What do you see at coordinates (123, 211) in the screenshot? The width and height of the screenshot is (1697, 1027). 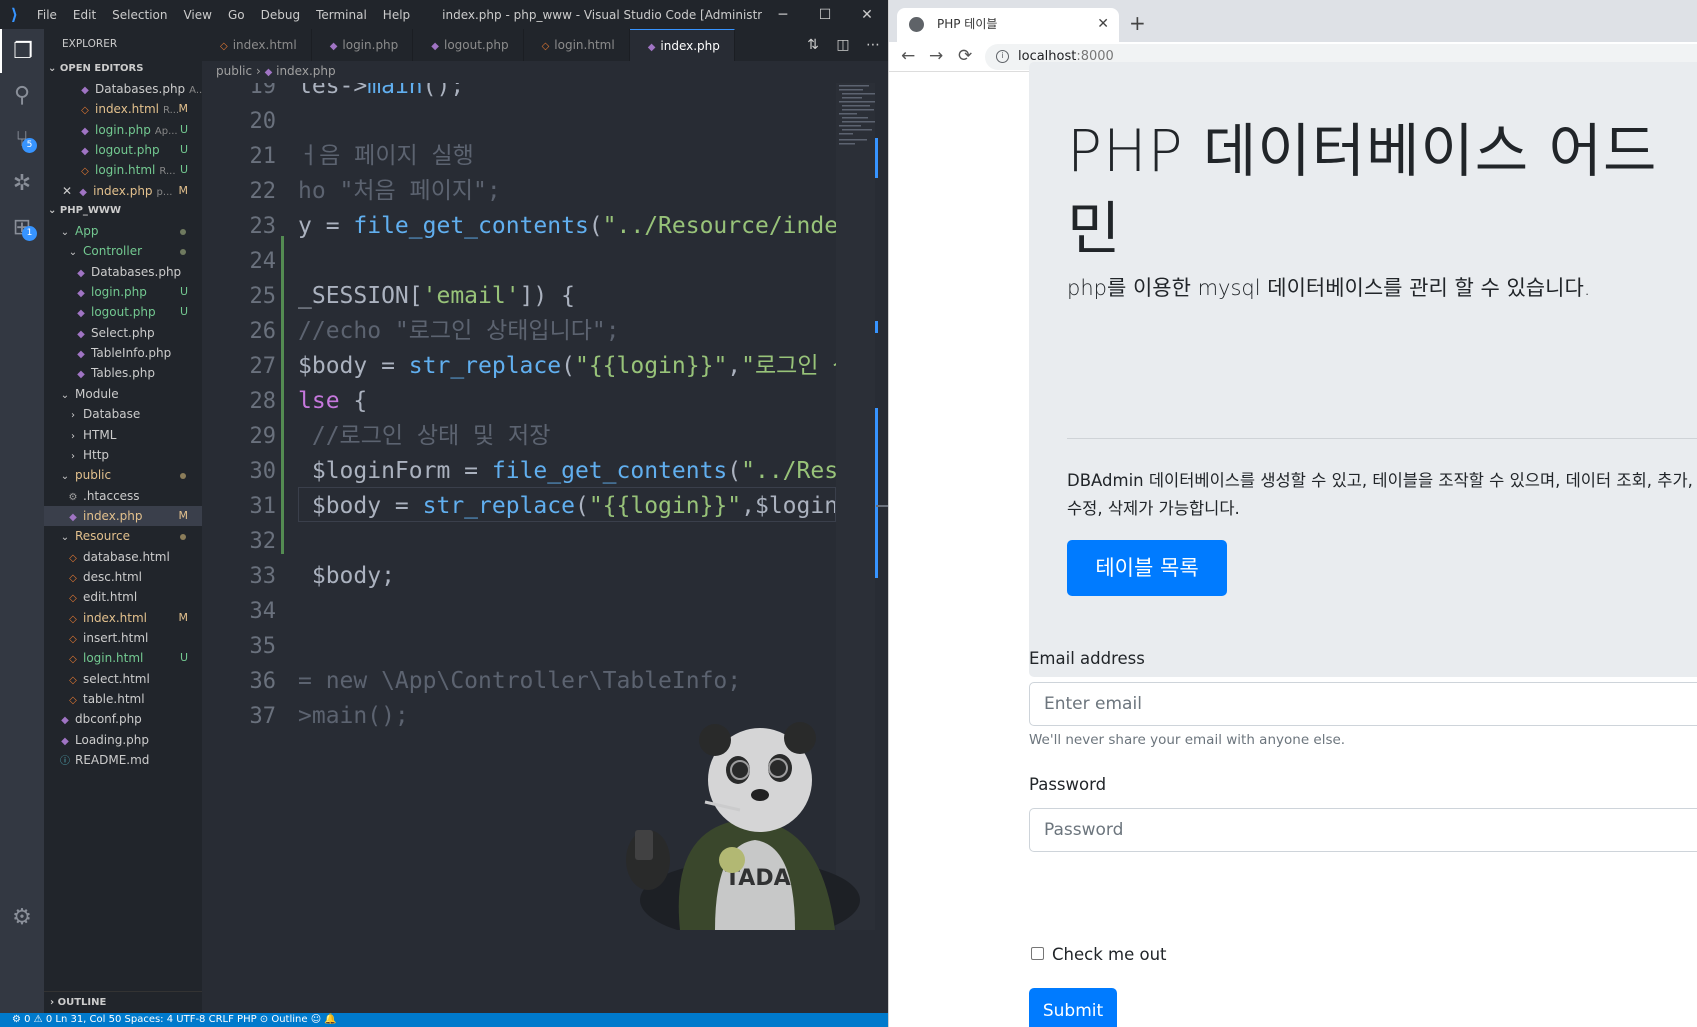 I see `project-header: ⌄ PHP_WWW` at bounding box center [123, 211].